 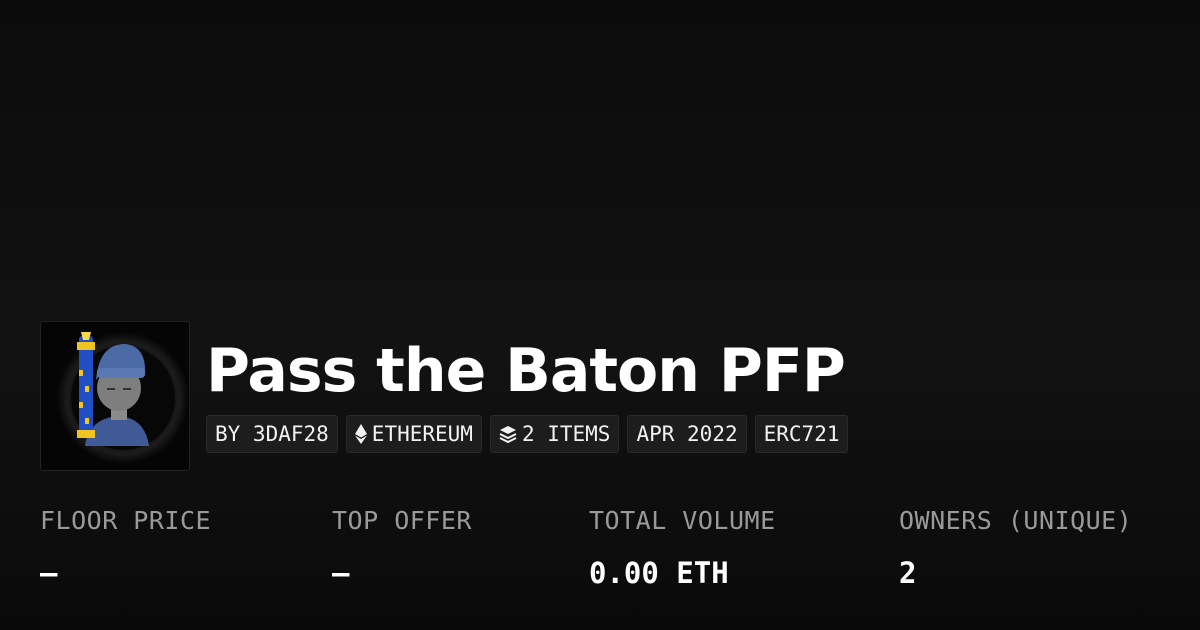 What do you see at coordinates (682, 548) in the screenshot?
I see `stat-total-volume: TOTAL VOLUME 0.00 ETH` at bounding box center [682, 548].